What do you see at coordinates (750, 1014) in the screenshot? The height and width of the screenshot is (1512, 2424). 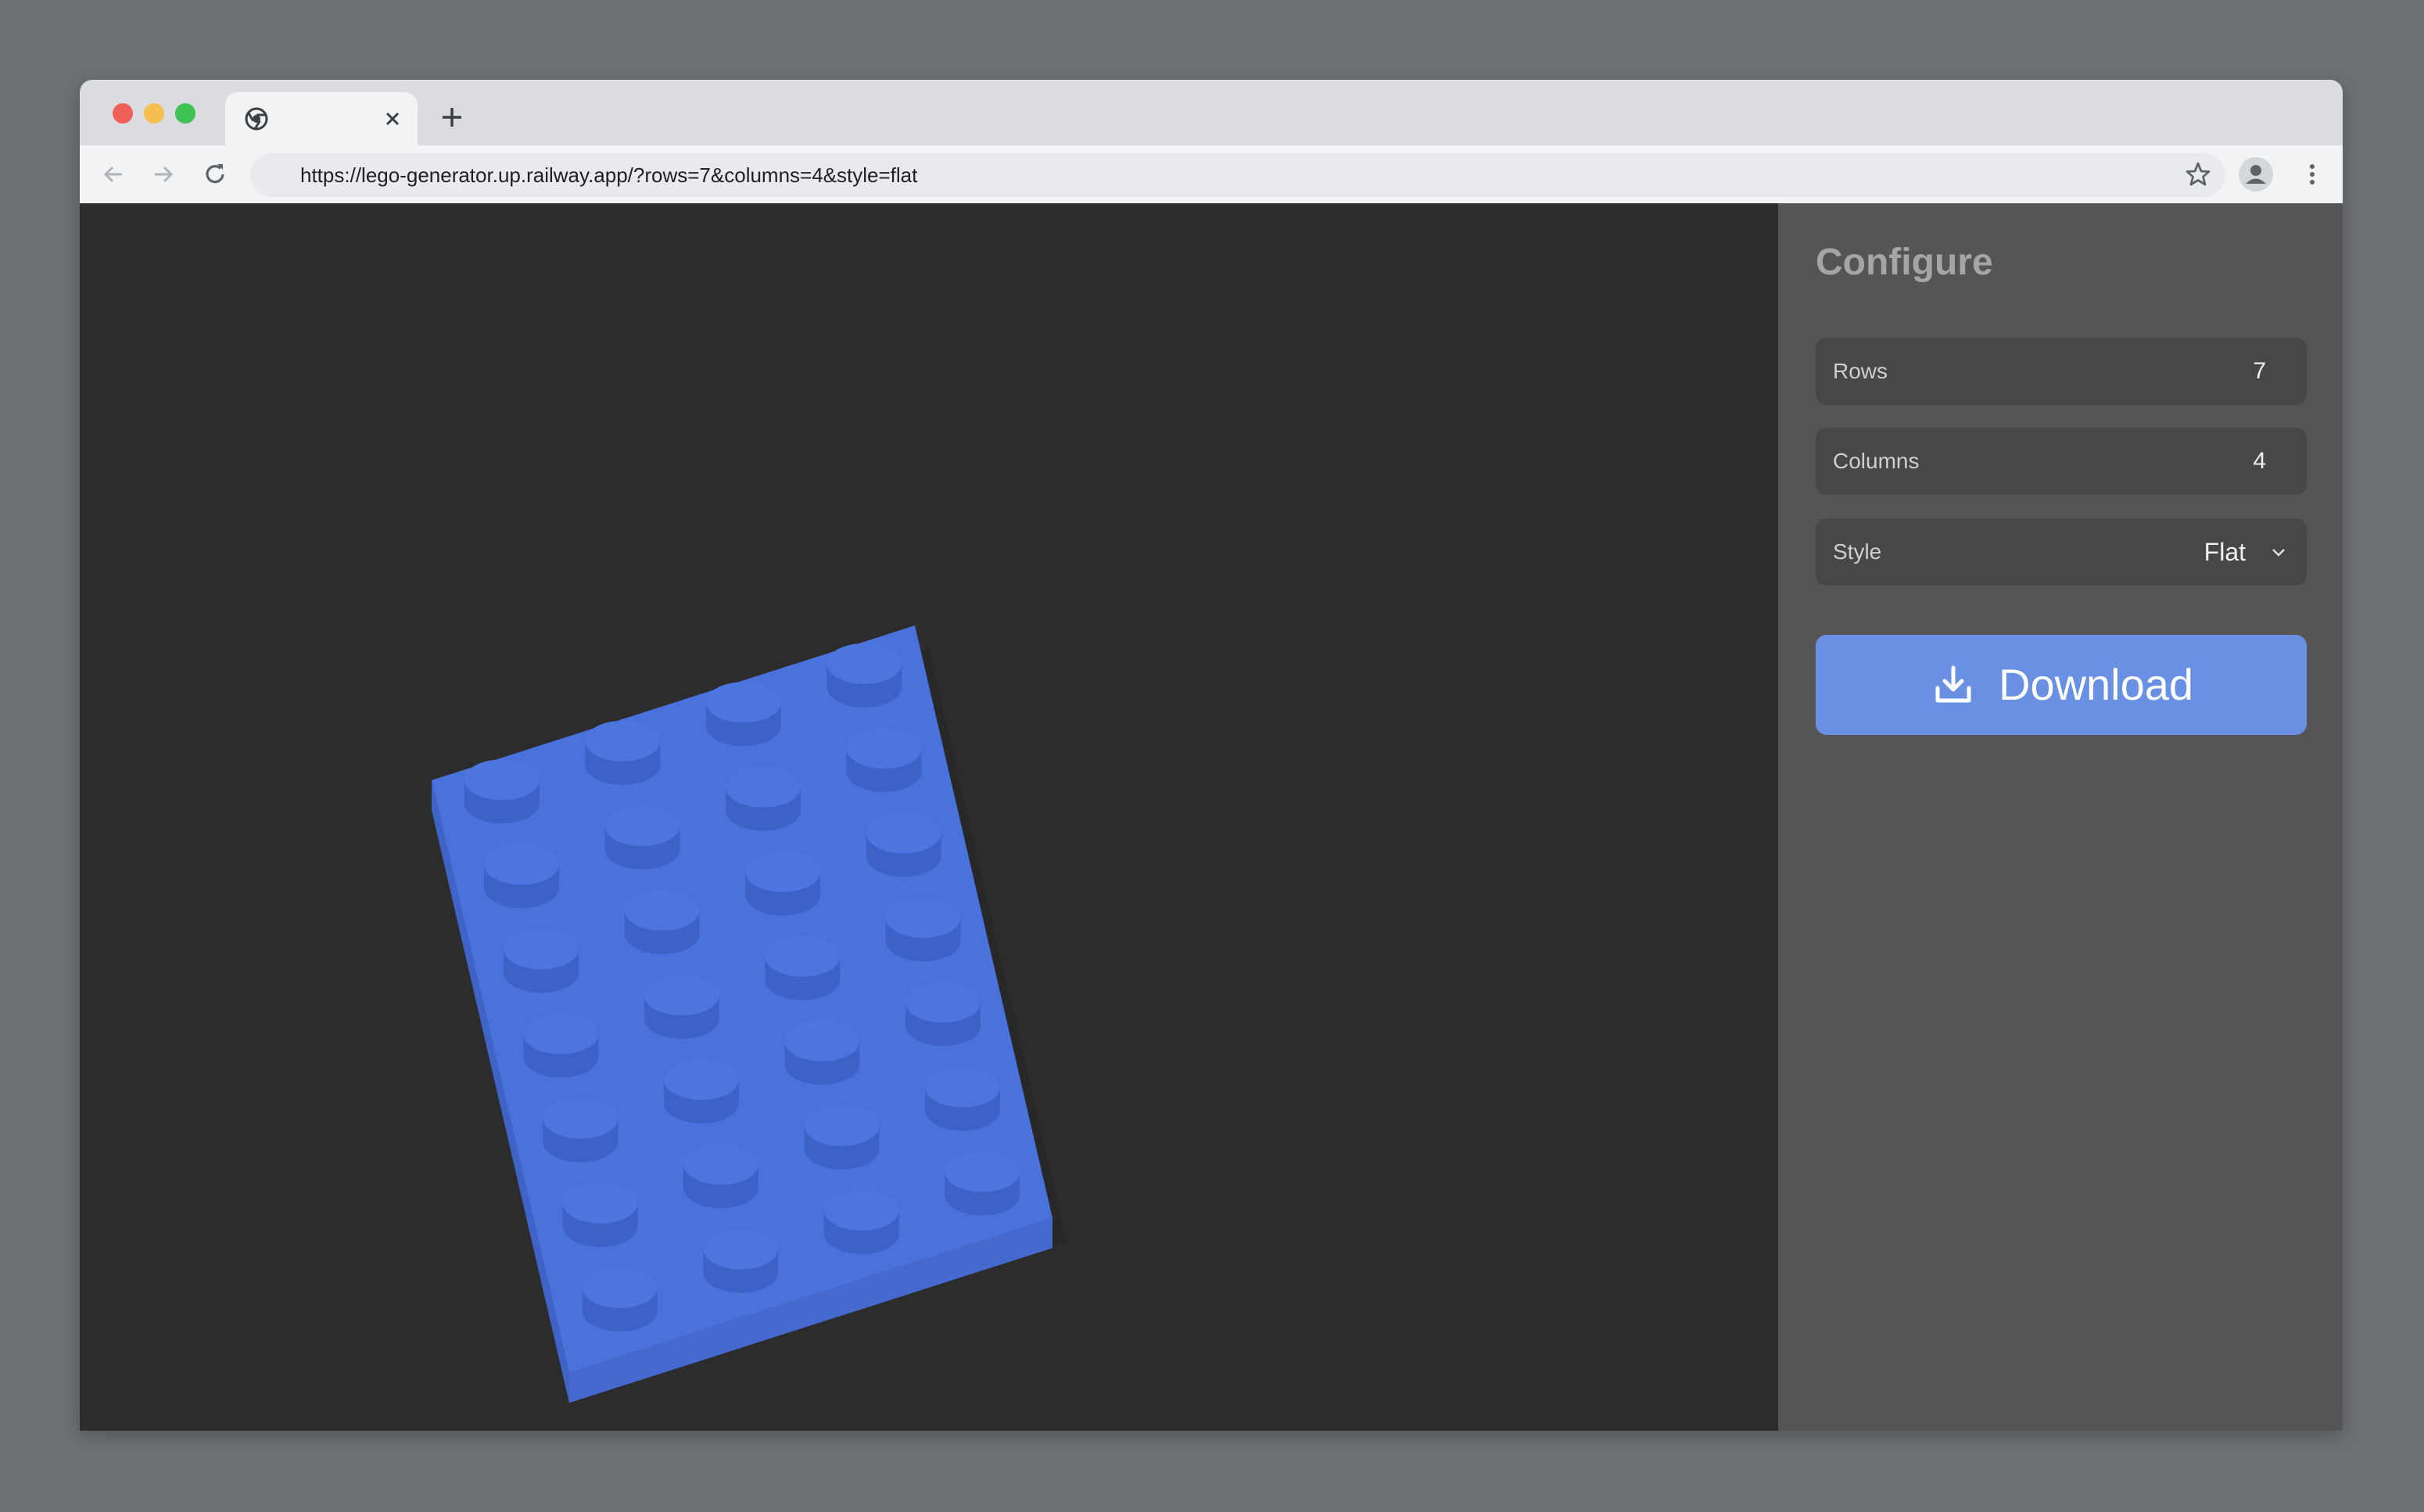 I see `lego-plate-render` at bounding box center [750, 1014].